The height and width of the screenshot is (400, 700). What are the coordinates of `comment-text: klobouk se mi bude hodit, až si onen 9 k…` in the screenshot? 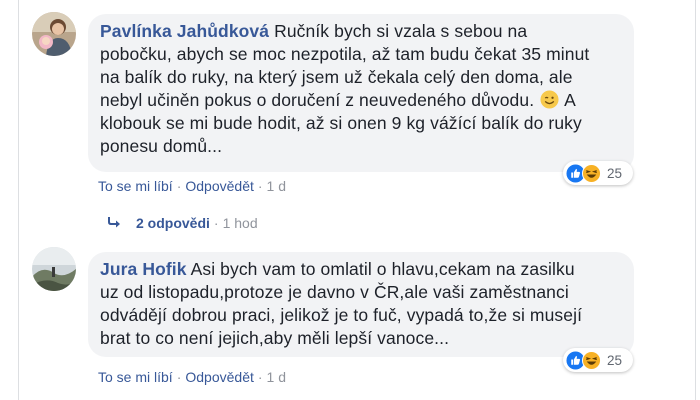 It's located at (341, 123).